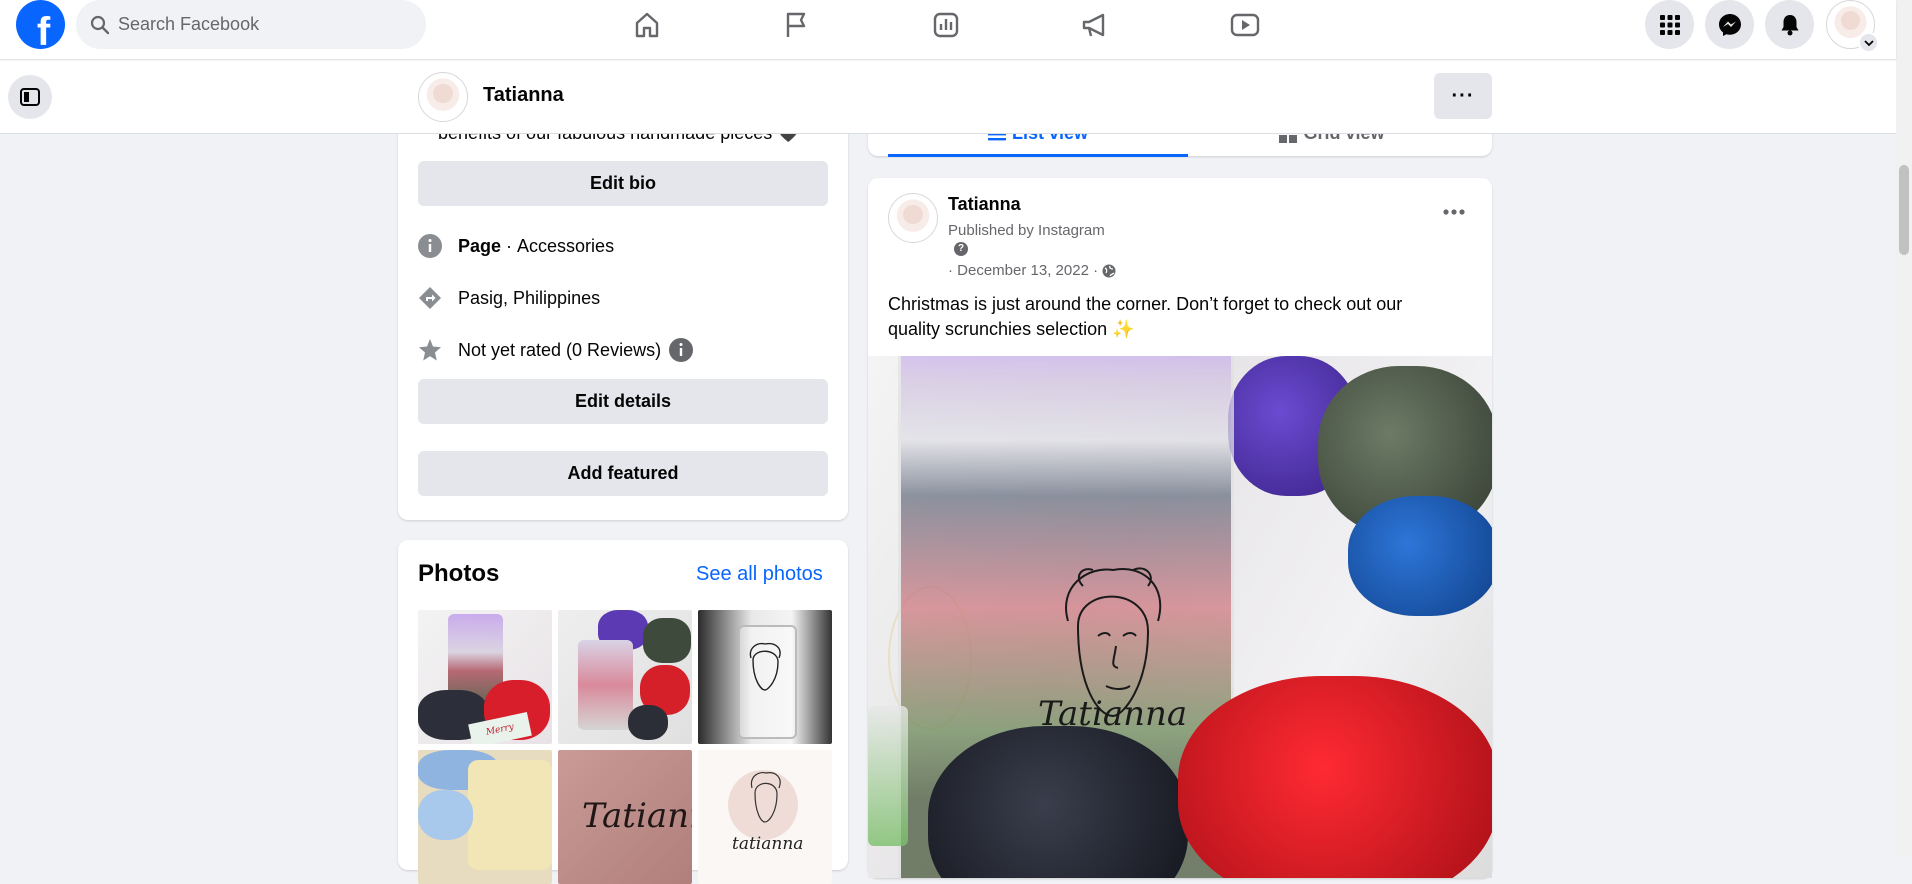 The height and width of the screenshot is (884, 1912). What do you see at coordinates (443, 97) in the screenshot?
I see `page-avatar` at bounding box center [443, 97].